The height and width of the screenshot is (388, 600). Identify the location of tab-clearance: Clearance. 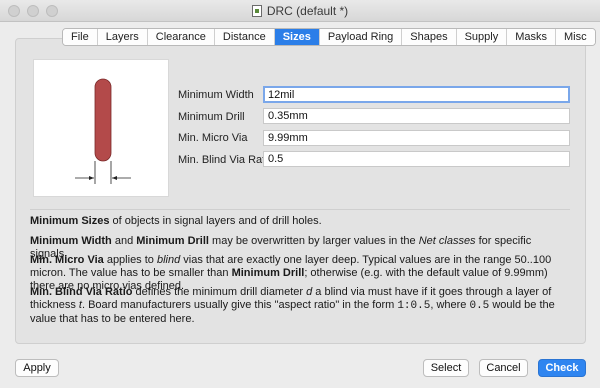
(181, 37).